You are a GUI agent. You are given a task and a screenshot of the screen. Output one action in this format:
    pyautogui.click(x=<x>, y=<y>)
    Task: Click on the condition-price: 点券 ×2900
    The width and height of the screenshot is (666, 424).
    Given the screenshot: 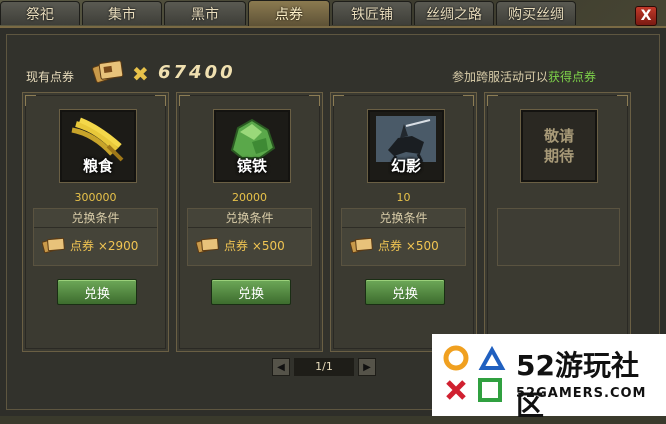 What is the action you would take?
    pyautogui.click(x=104, y=245)
    